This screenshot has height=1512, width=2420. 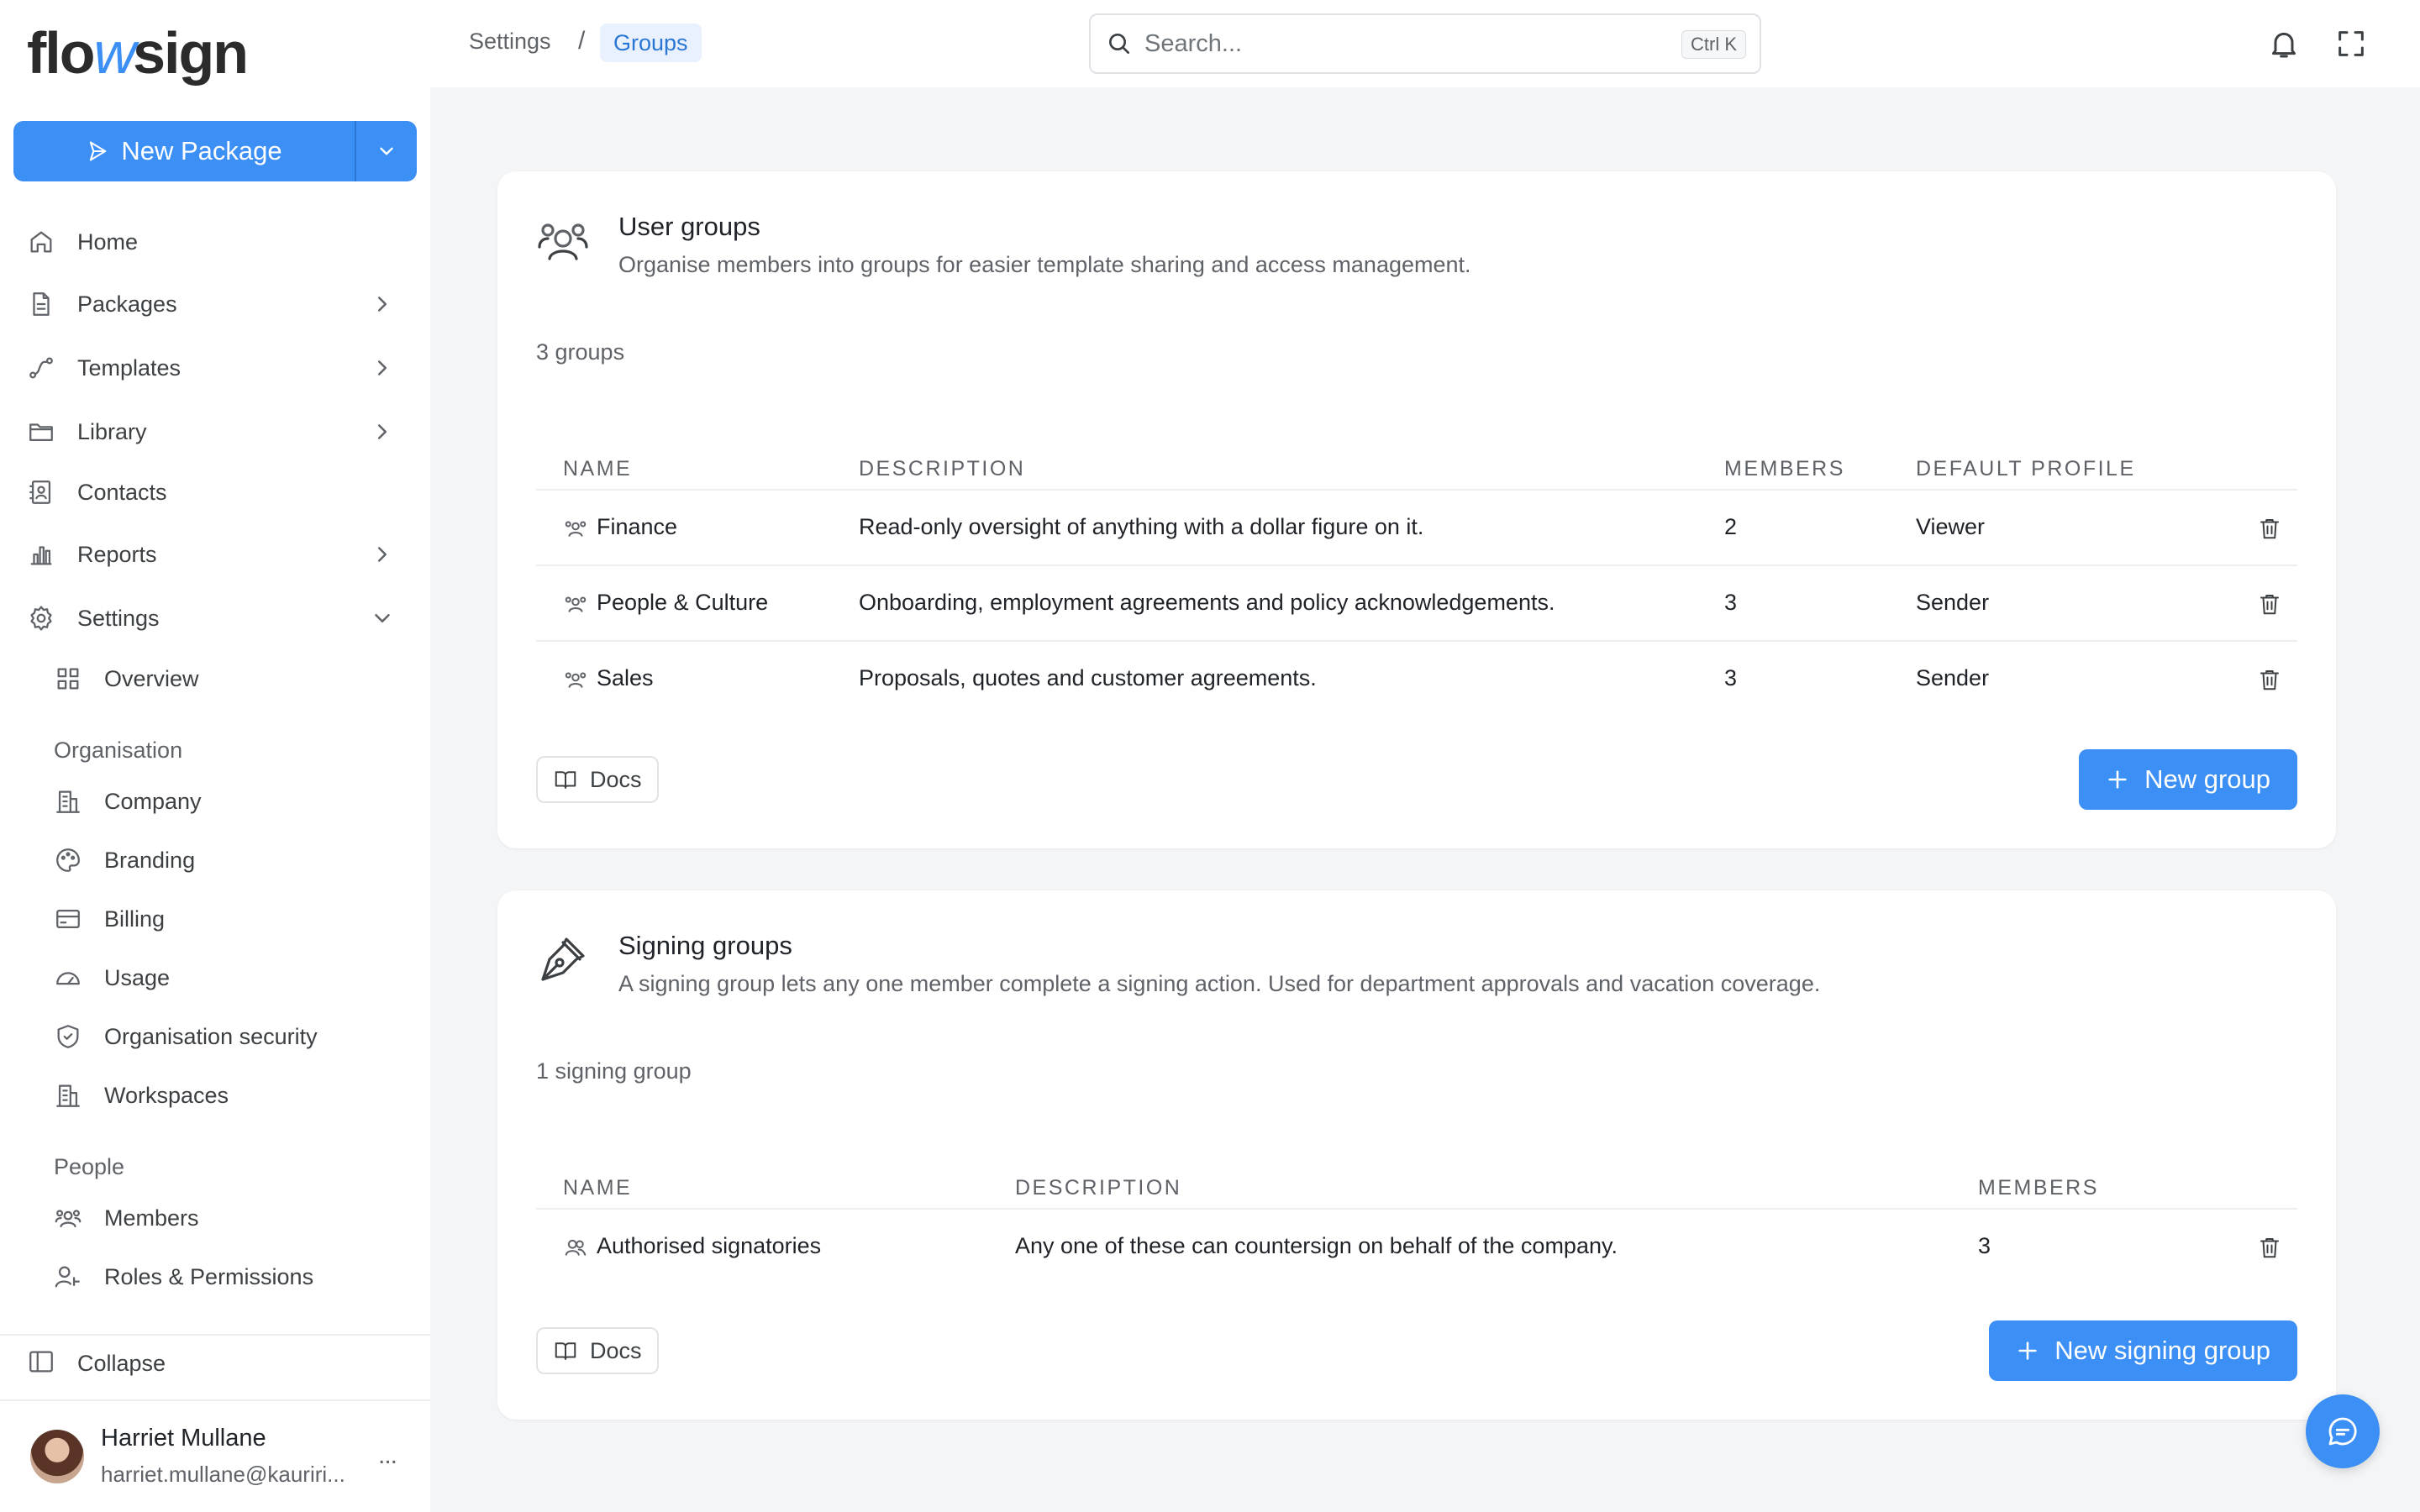 What do you see at coordinates (689, 226) in the screenshot?
I see `card-title: User groups` at bounding box center [689, 226].